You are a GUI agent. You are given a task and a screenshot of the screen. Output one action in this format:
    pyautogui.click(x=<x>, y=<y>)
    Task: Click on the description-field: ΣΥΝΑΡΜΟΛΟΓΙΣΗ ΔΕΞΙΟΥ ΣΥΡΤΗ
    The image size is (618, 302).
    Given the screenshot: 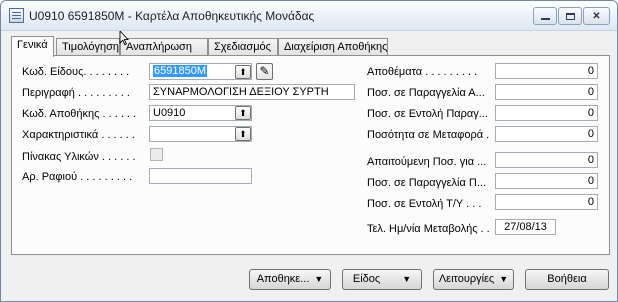 What is the action you would take?
    pyautogui.click(x=252, y=92)
    